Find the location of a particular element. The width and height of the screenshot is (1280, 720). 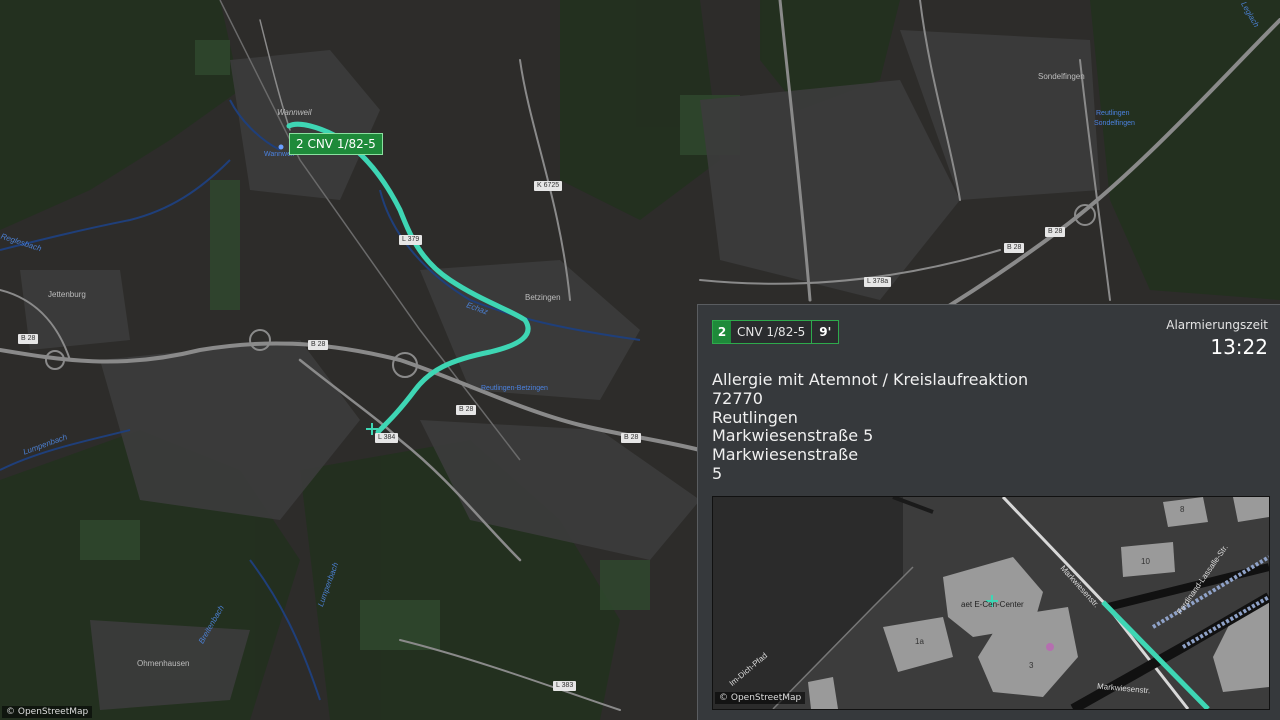

incident-keyword: Allergie mit Atemnot / Kreislaufreaktion is located at coordinates (870, 379).